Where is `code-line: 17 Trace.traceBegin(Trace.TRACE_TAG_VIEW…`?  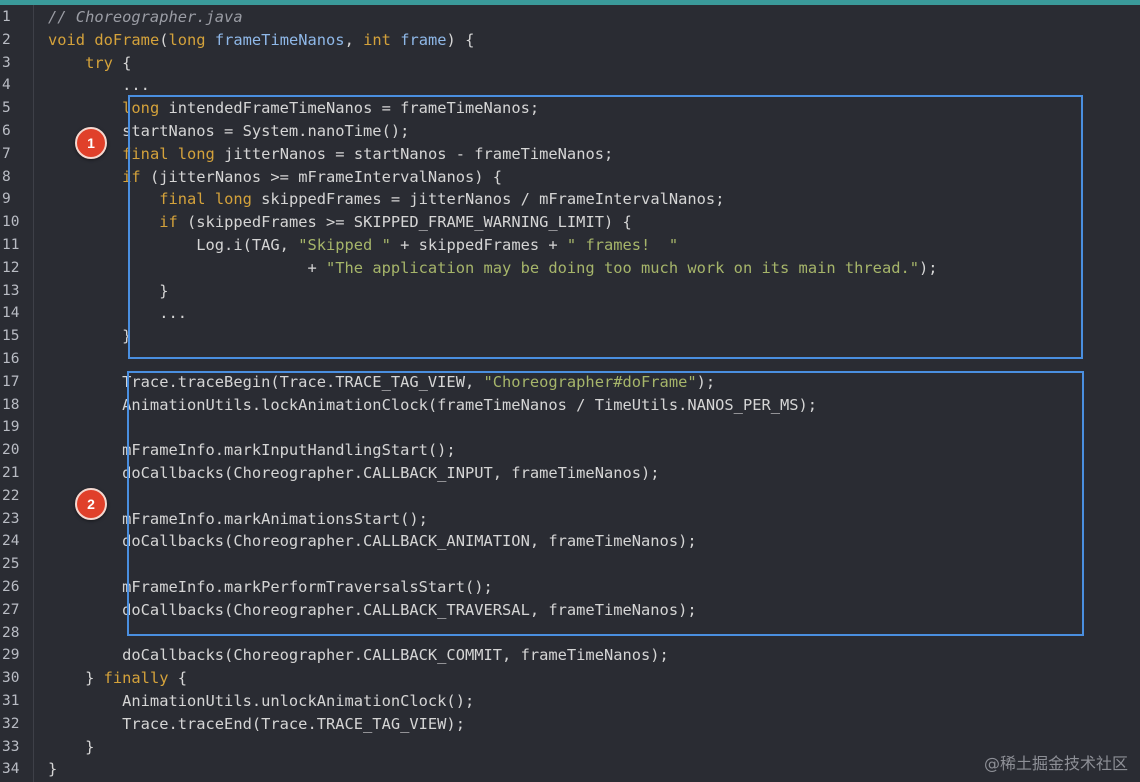
code-line: 17 Trace.traceBegin(Trace.TRACE_TAG_VIEW… is located at coordinates (570, 382).